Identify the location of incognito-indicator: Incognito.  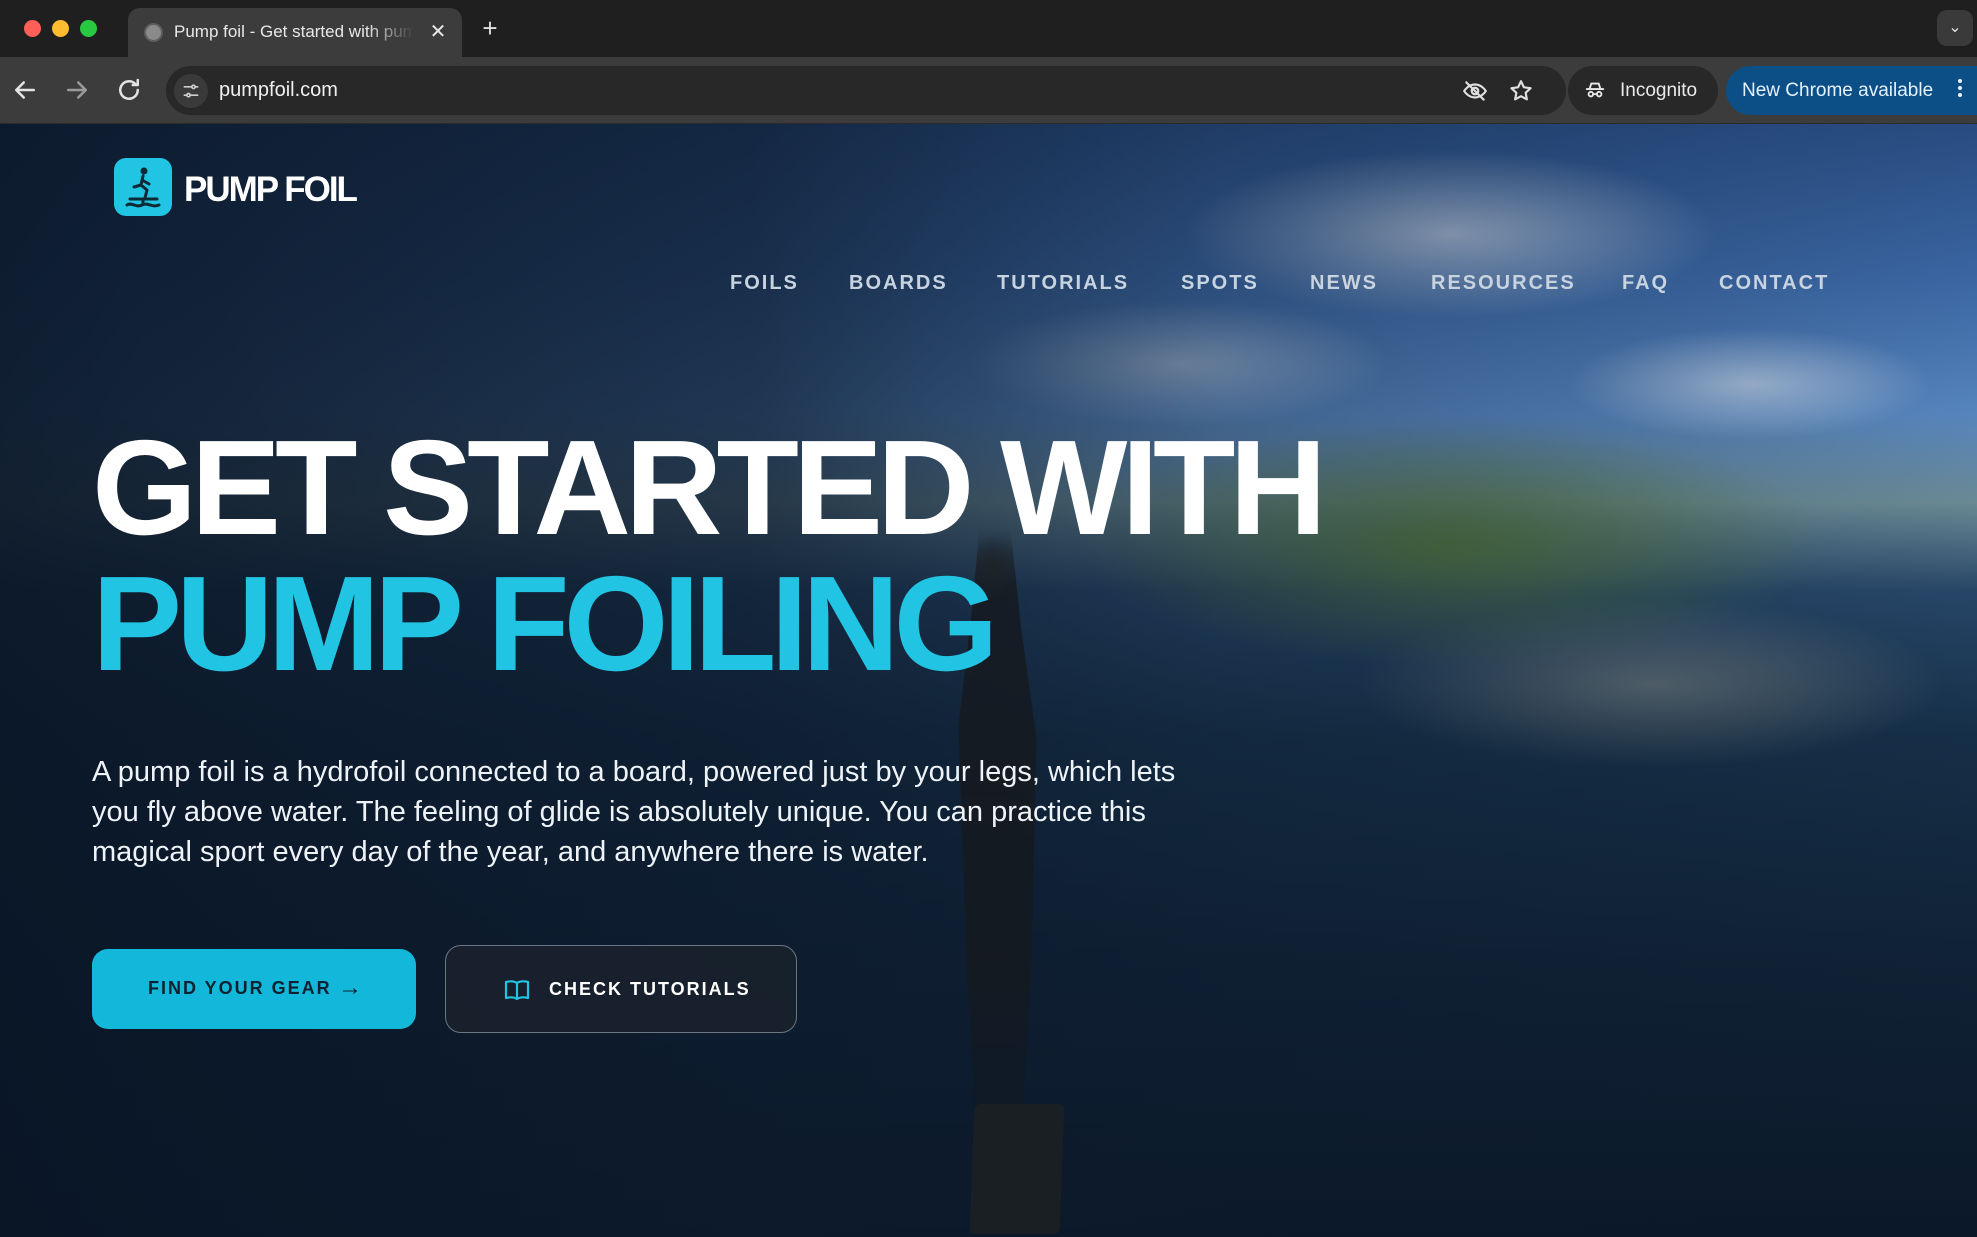
(1643, 90).